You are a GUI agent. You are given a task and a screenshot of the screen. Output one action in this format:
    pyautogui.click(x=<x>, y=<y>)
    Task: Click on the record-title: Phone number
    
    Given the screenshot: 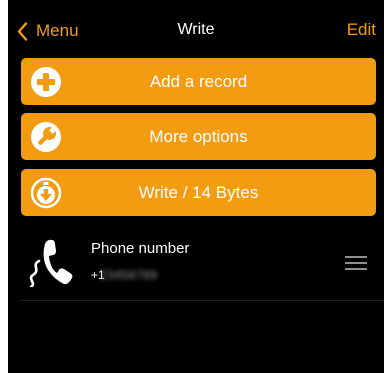 What is the action you would take?
    pyautogui.click(x=140, y=248)
    